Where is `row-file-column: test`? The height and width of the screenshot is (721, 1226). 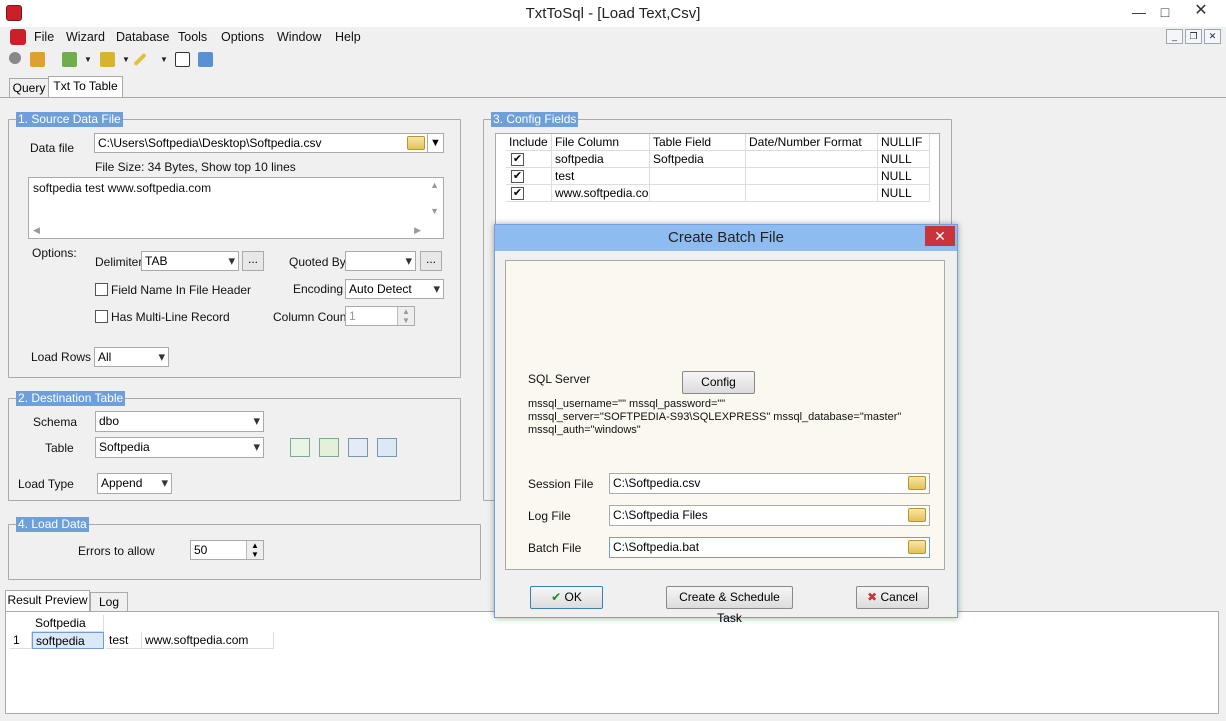 row-file-column: test is located at coordinates (601, 176).